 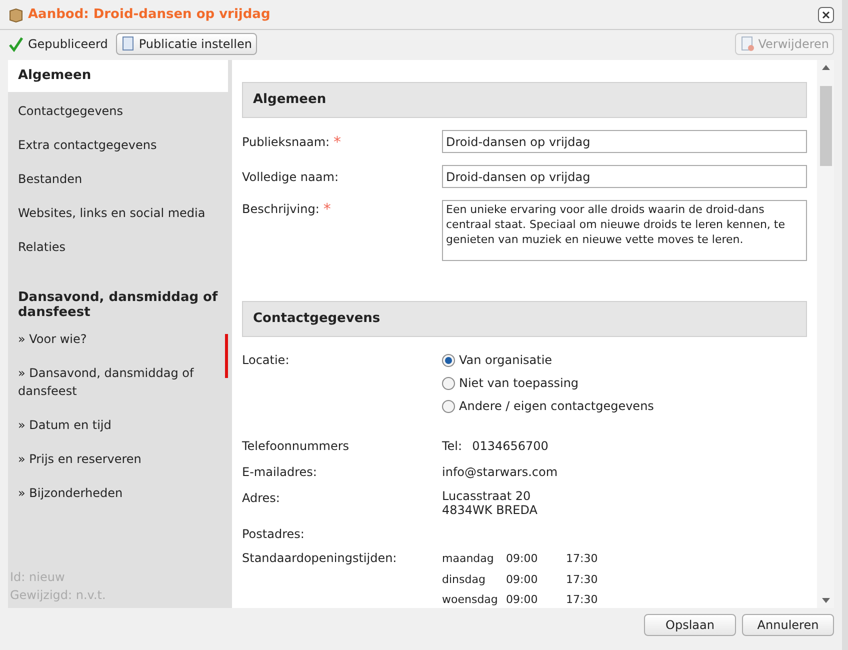 What do you see at coordinates (296, 446) in the screenshot?
I see `field-label: Telefoonnummers` at bounding box center [296, 446].